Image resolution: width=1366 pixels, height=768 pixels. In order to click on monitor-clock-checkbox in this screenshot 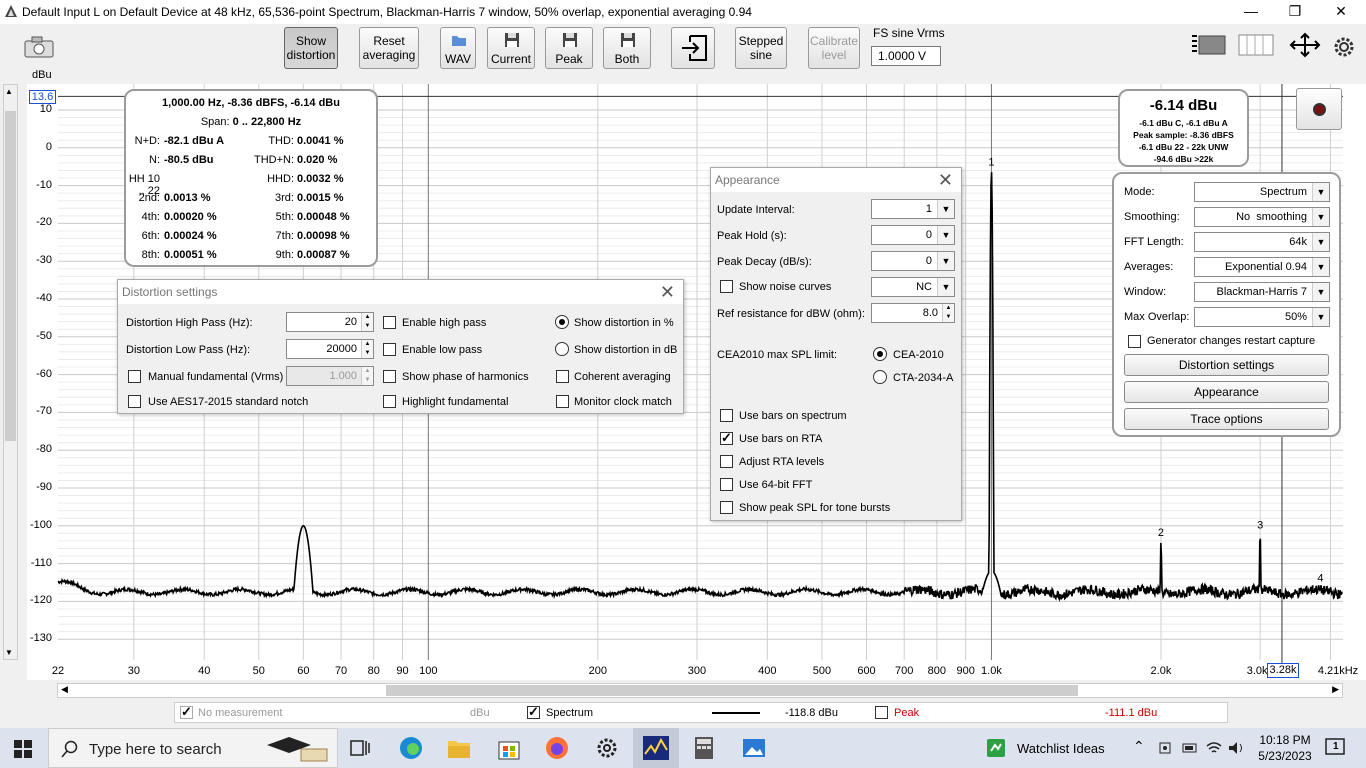, I will do `click(562, 401)`.